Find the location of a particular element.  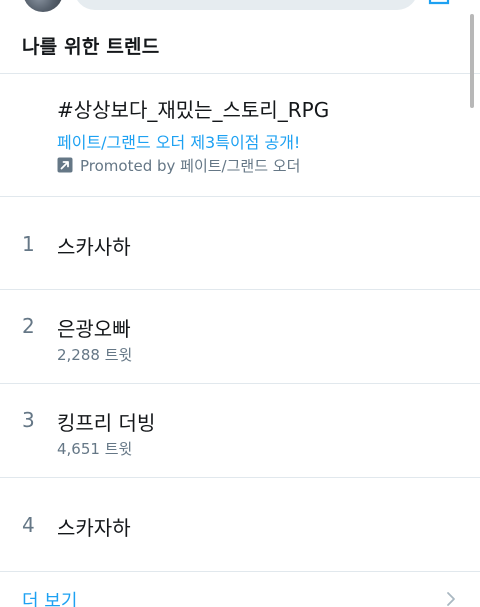

scrollbar is located at coordinates (472, 61).